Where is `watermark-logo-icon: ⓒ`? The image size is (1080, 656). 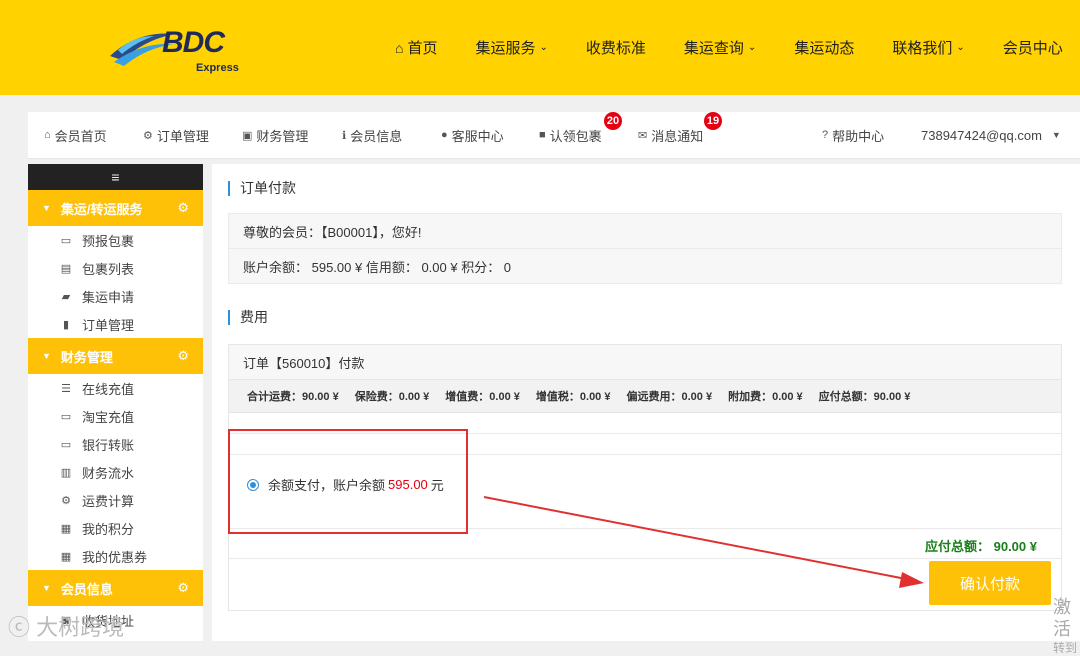 watermark-logo-icon: ⓒ is located at coordinates (19, 627).